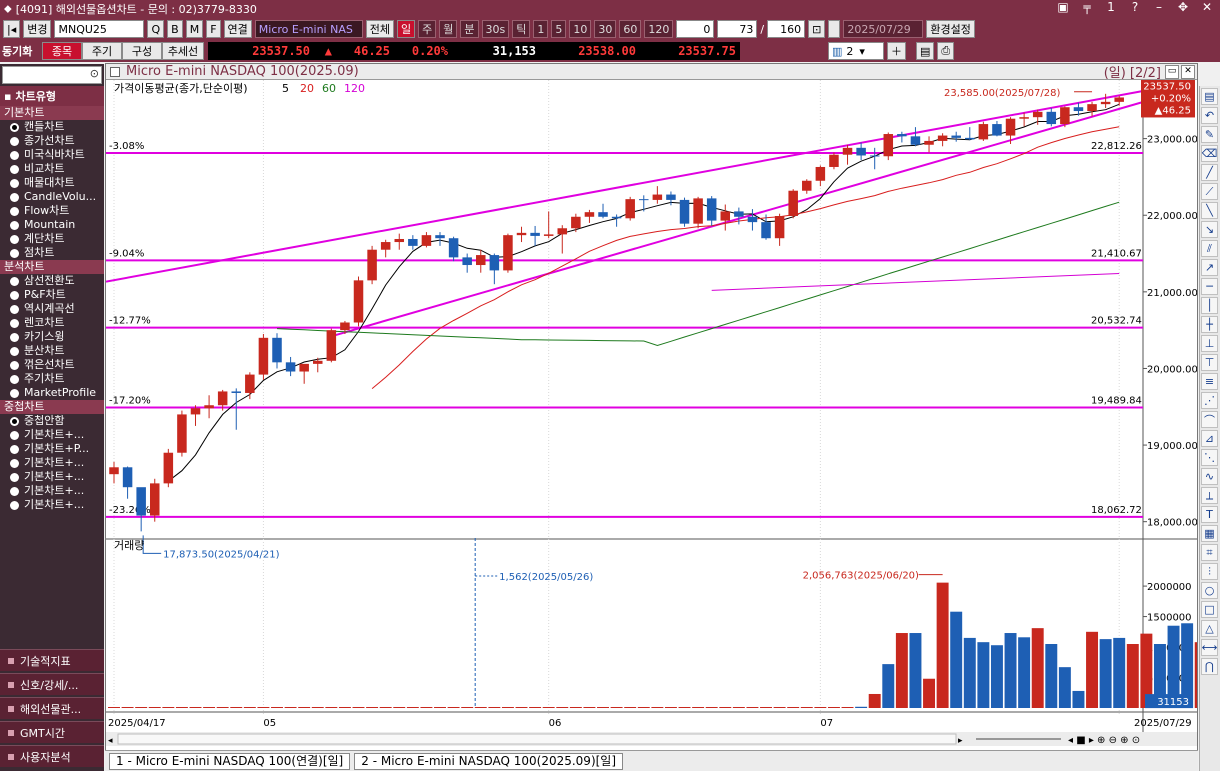 This screenshot has width=1220, height=771. Describe the element at coordinates (99, 29) in the screenshot. I see `symbol-input: MNQU25` at that location.